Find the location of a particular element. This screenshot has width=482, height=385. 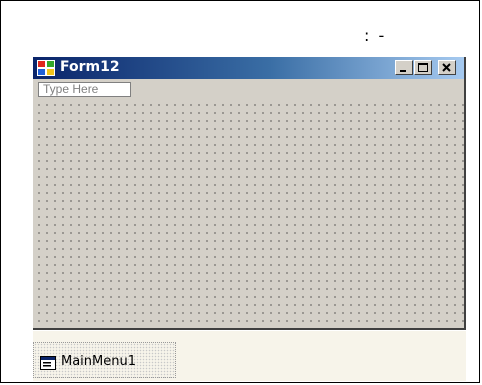

windows-form-icon is located at coordinates (46, 68).